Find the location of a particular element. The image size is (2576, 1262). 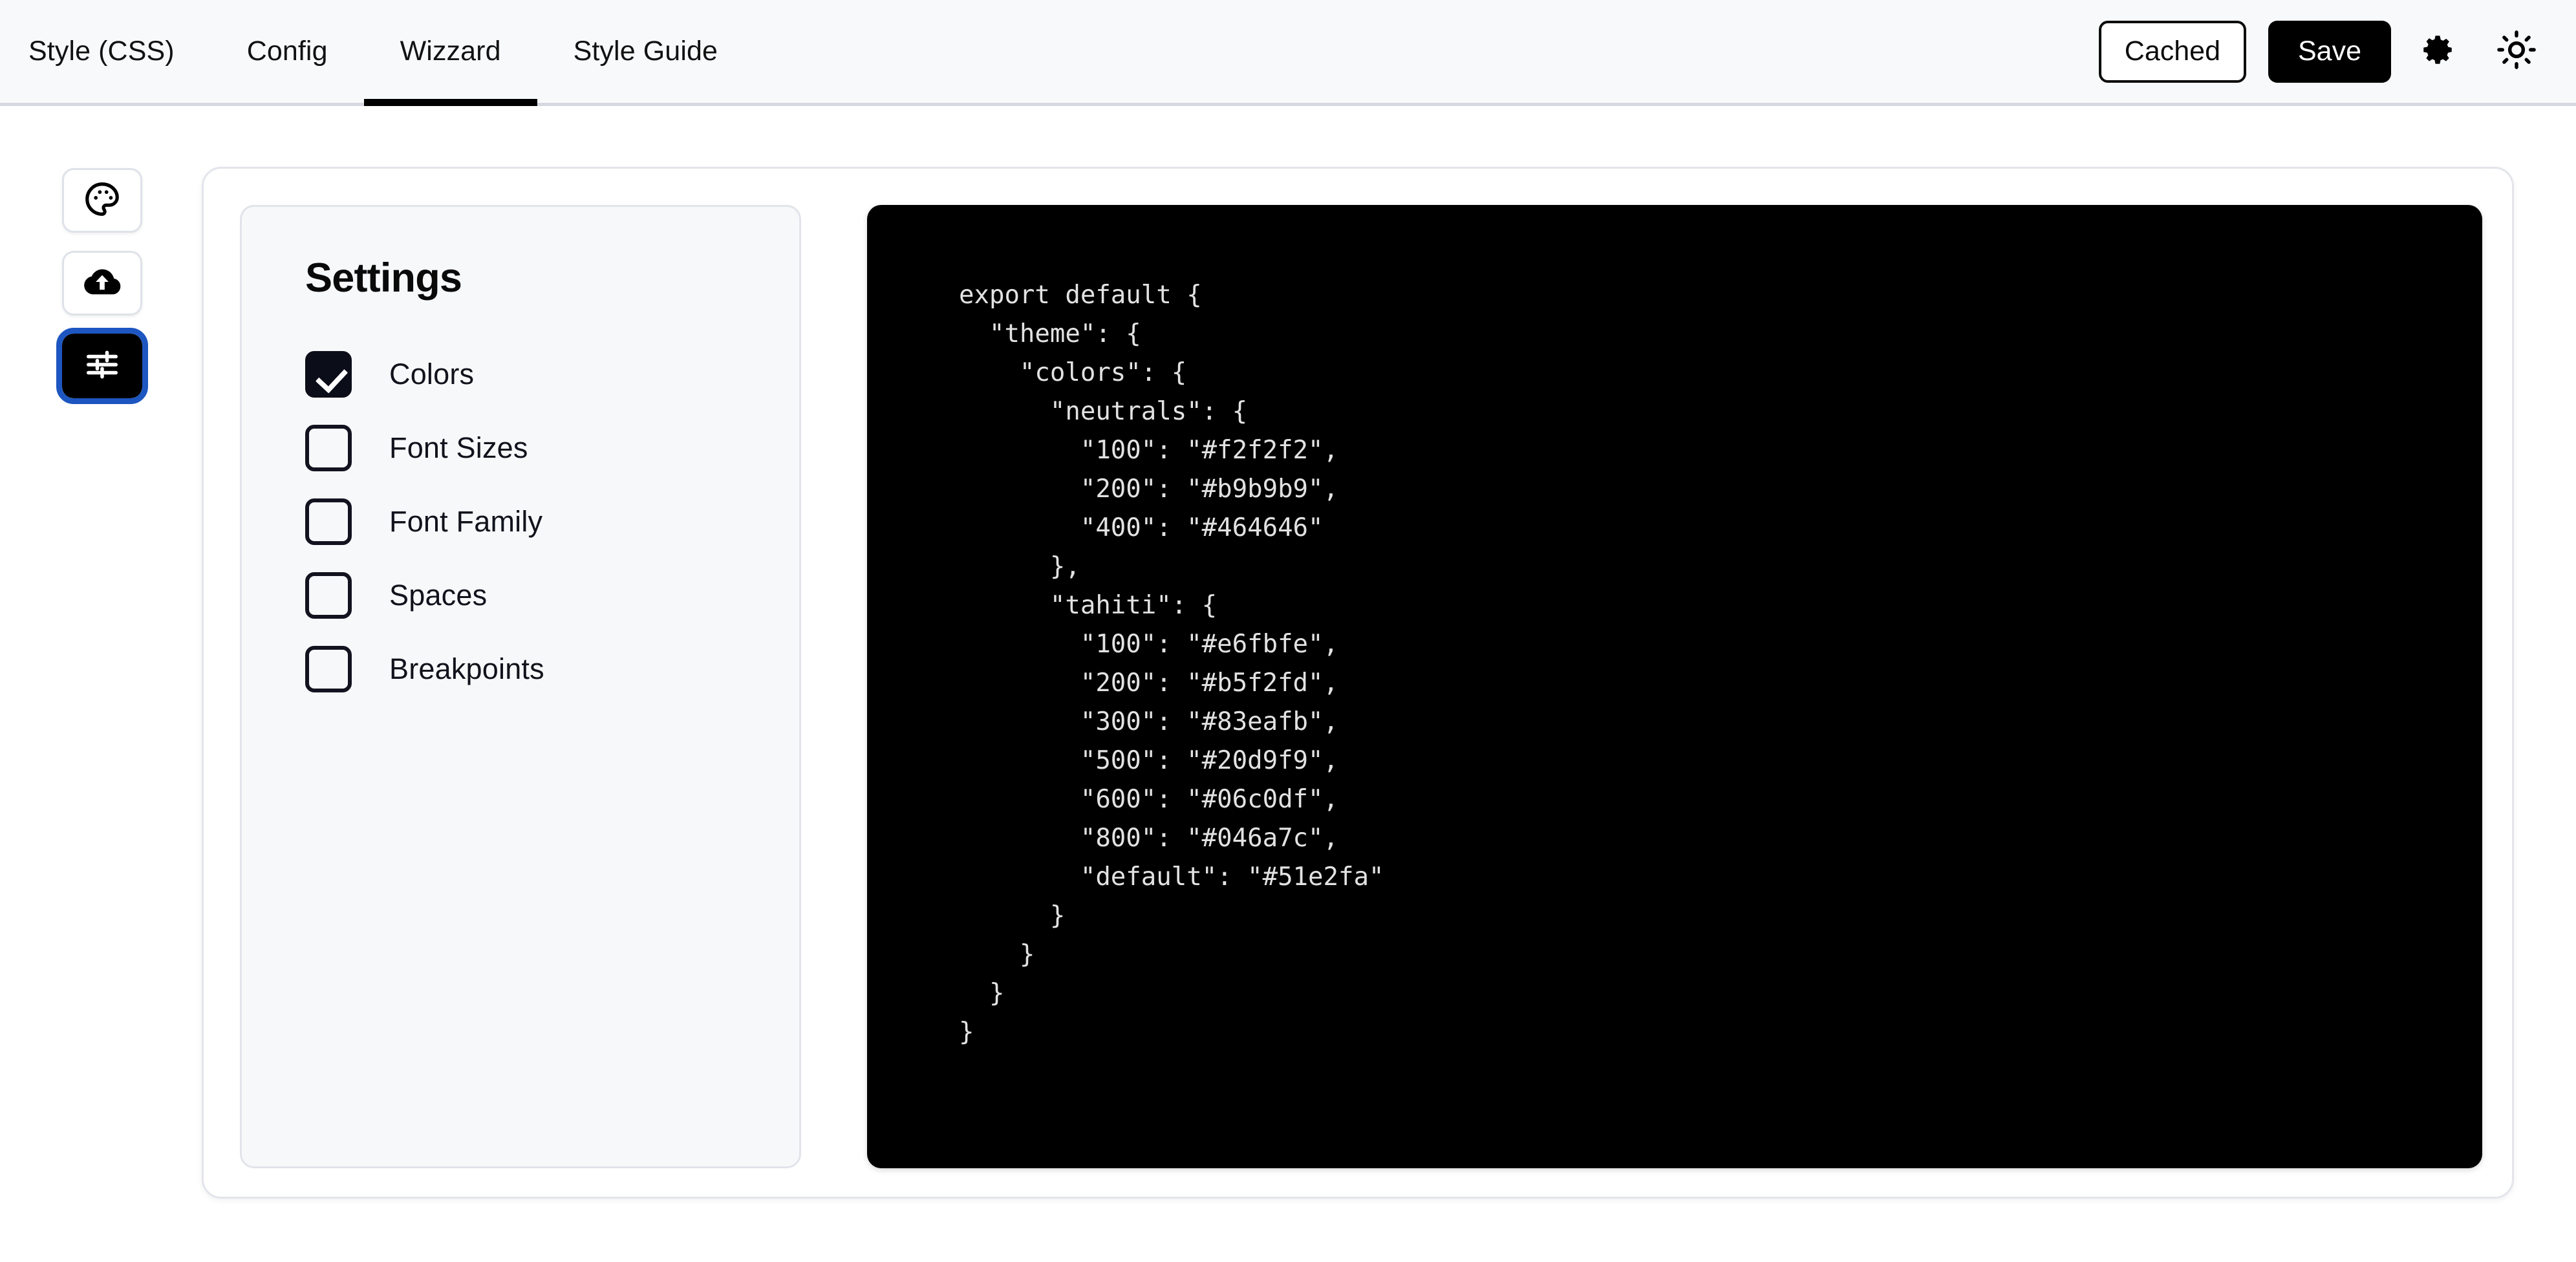

settings-option-font-sizes: Font Sizes is located at coordinates (552, 448).